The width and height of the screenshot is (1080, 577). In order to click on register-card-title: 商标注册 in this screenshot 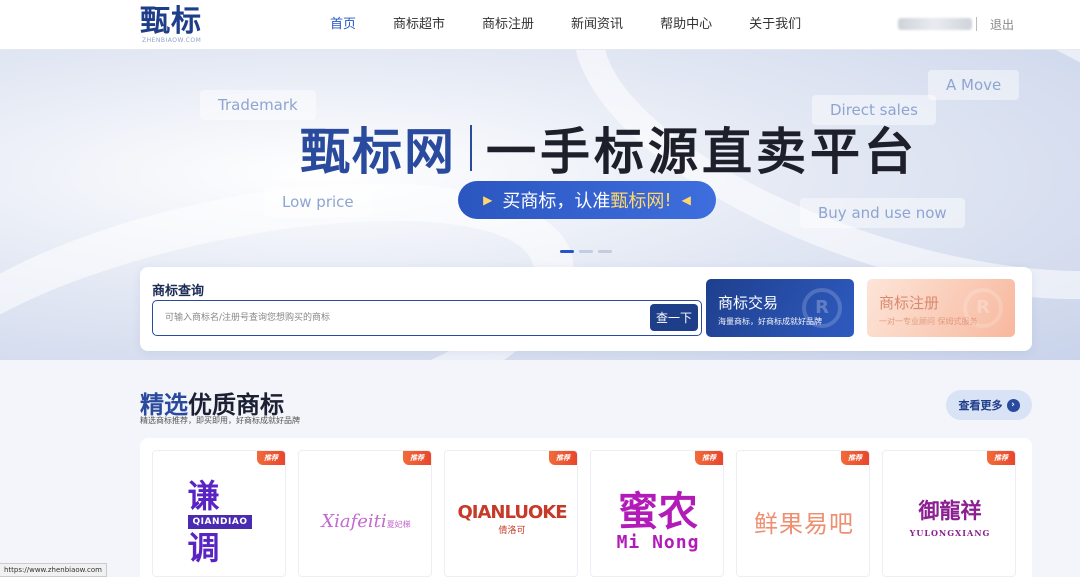, I will do `click(909, 303)`.